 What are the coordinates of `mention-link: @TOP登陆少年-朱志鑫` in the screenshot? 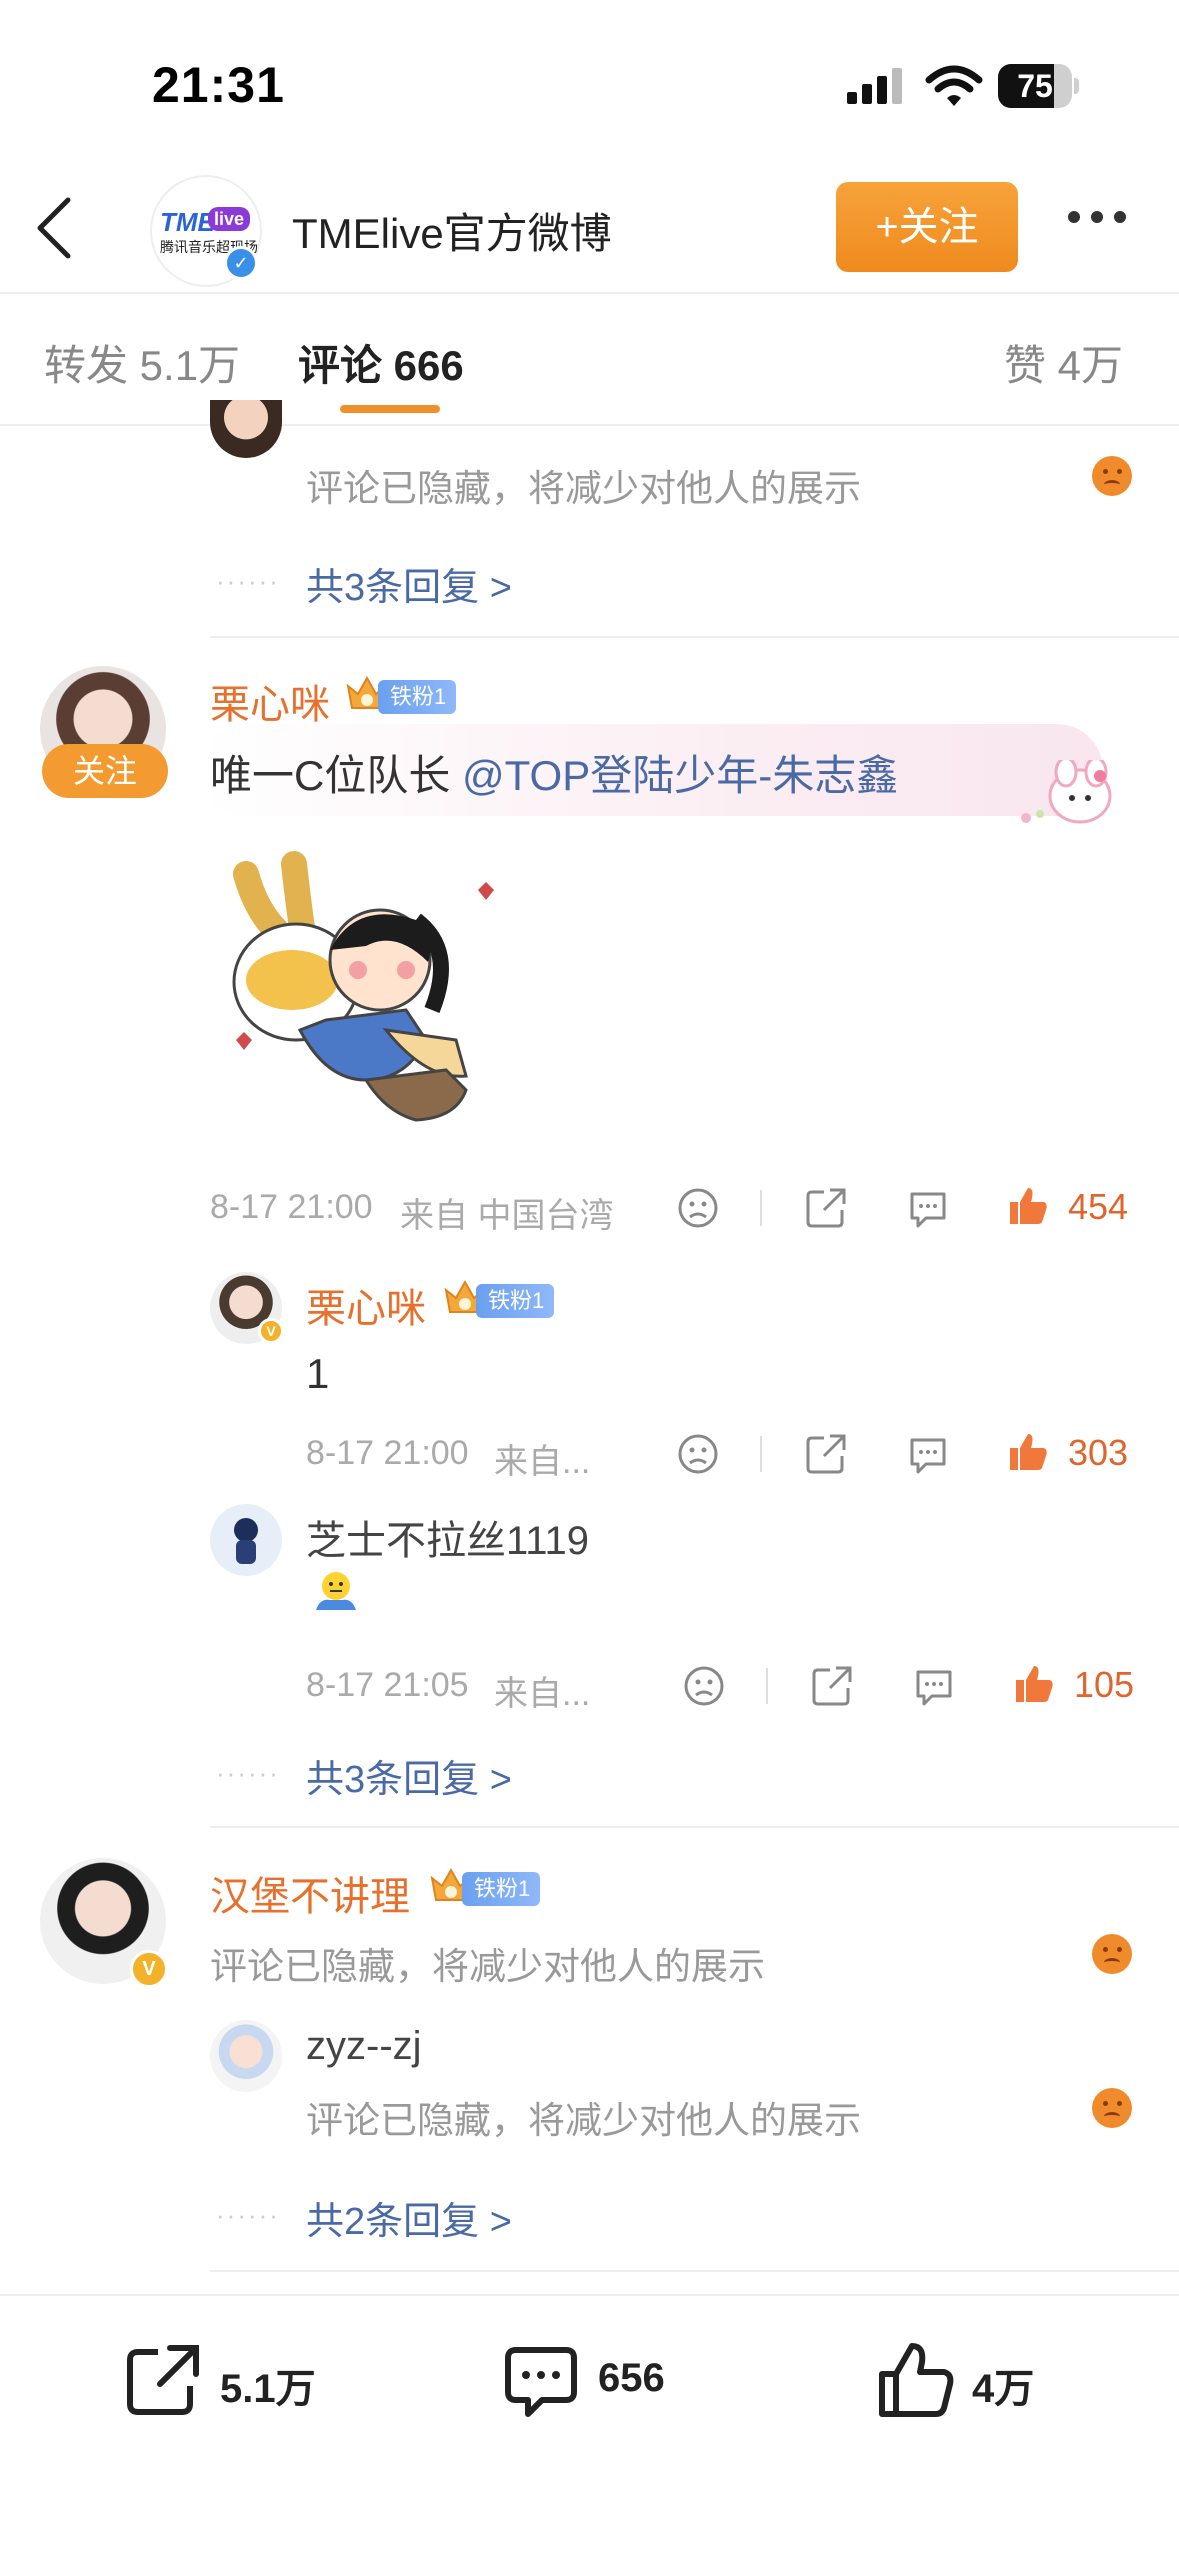 It's located at (680, 775).